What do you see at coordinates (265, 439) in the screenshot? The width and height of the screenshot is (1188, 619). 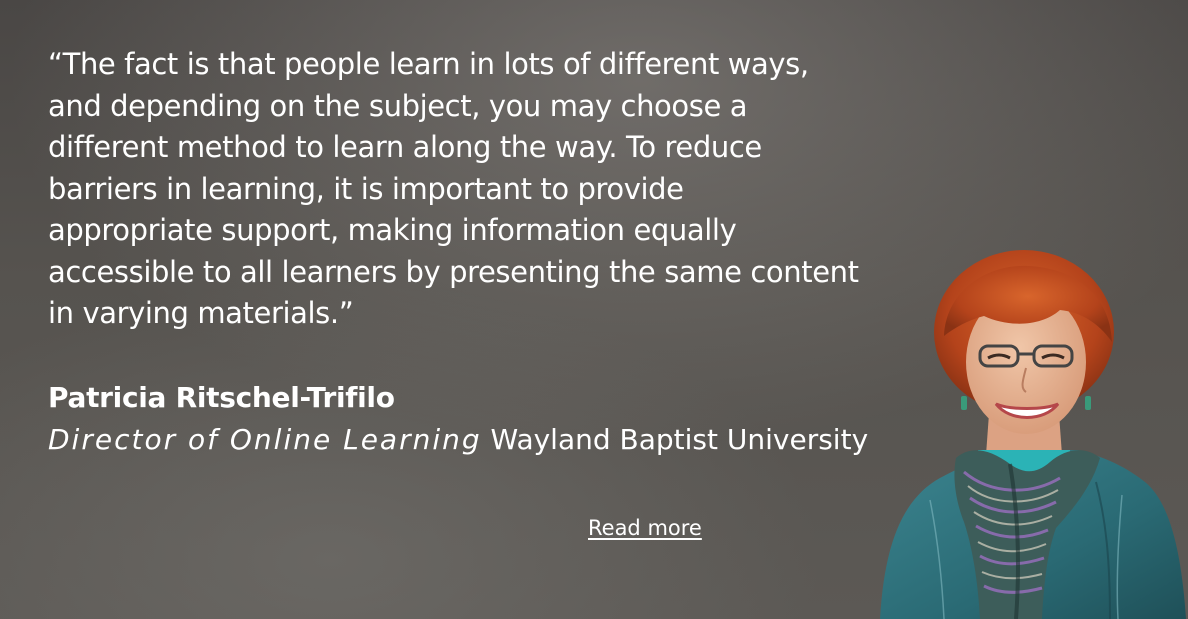 I see `author-role: Director of Online Learning` at bounding box center [265, 439].